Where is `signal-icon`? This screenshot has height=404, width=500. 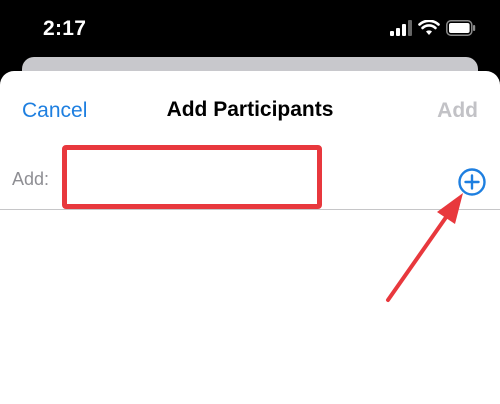 signal-icon is located at coordinates (401, 28).